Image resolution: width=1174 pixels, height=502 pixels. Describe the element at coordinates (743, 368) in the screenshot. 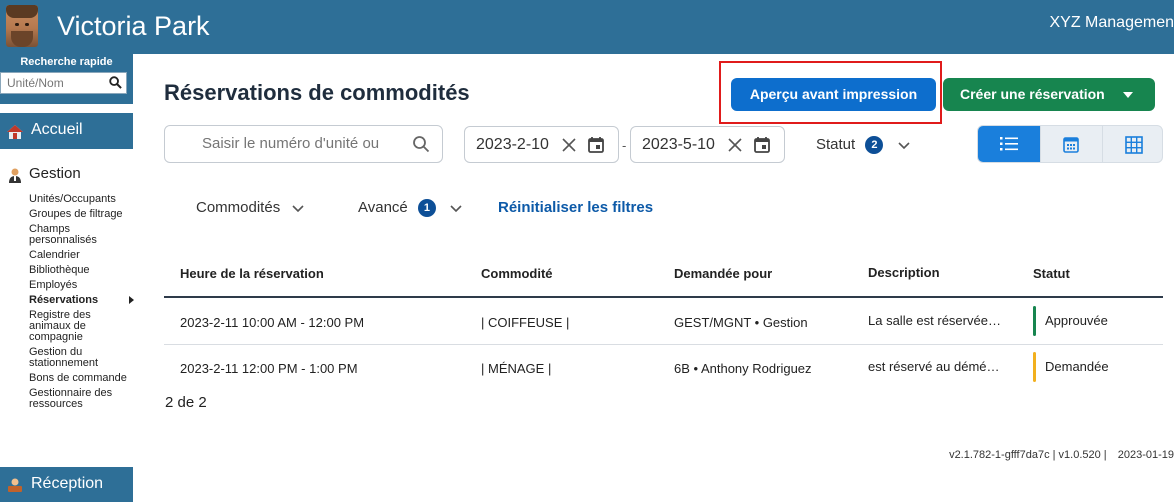

I see `cell-requested-for: 6B • Anthony Rodriguez` at that location.